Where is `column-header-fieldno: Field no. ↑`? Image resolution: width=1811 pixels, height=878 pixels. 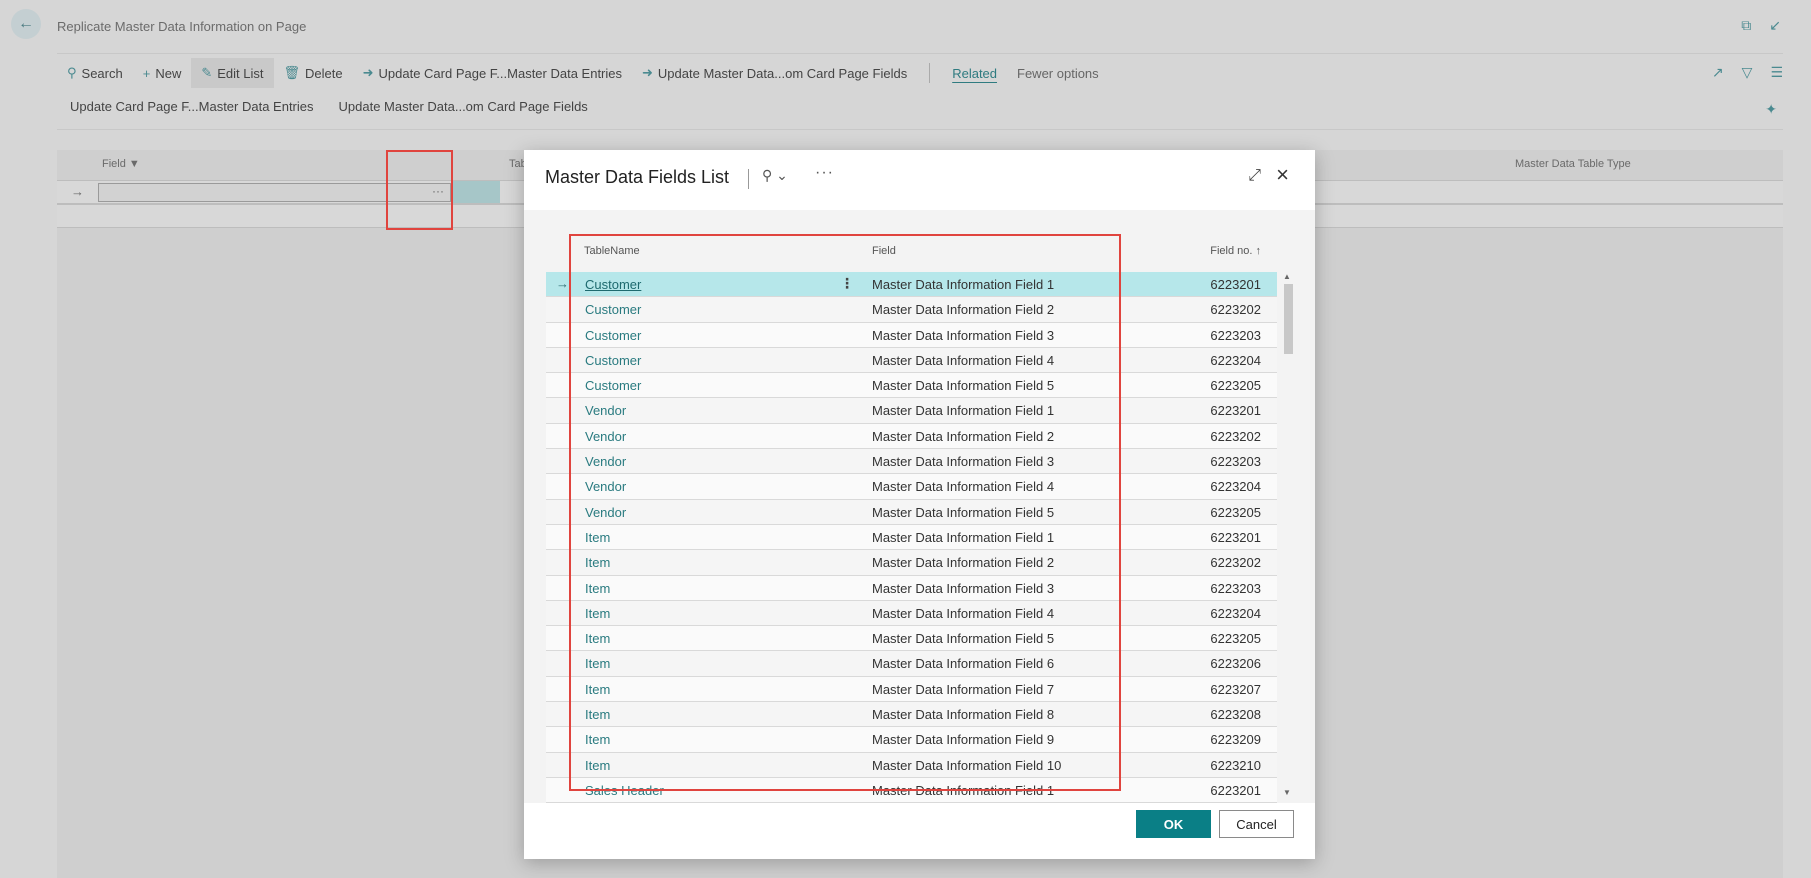
column-header-fieldno: Field no. ↑ is located at coordinates (1235, 251).